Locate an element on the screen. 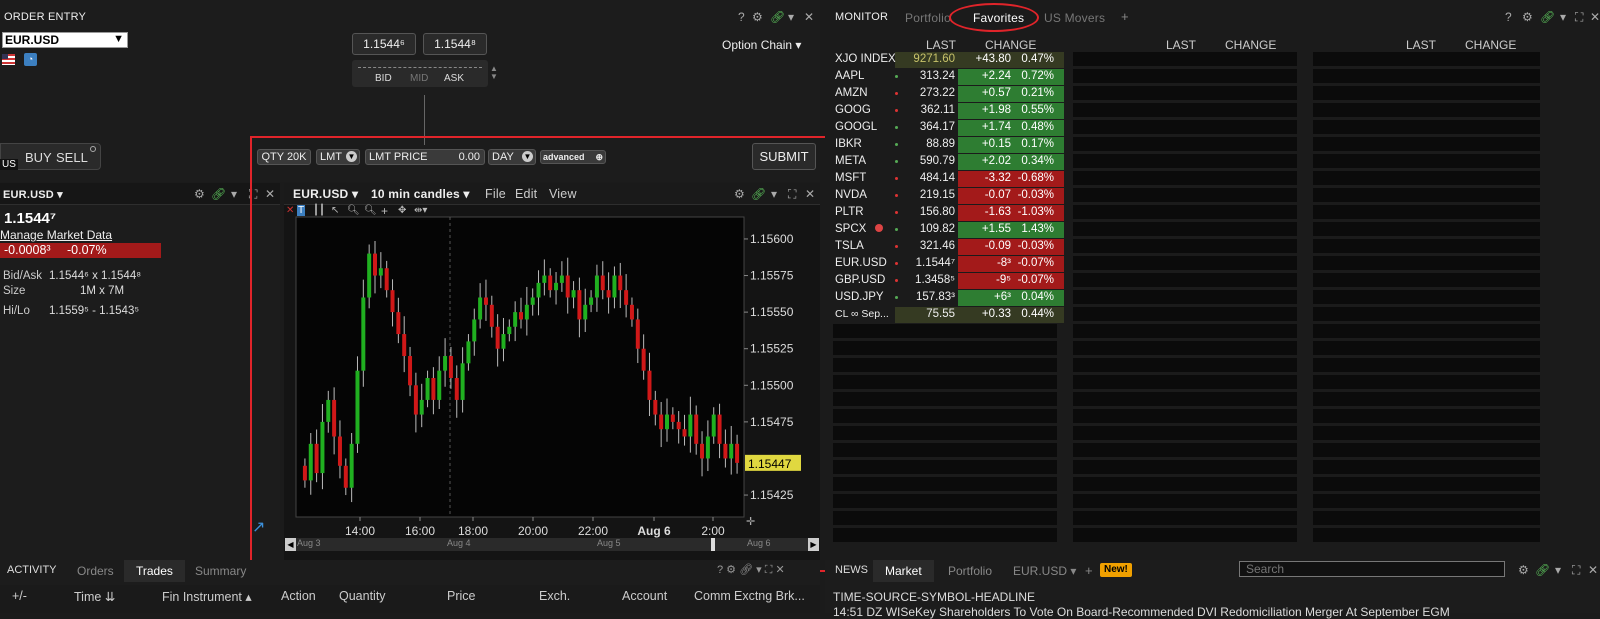 This screenshot has height=619, width=1600. add-tab-icon: + is located at coordinates (1089, 570).